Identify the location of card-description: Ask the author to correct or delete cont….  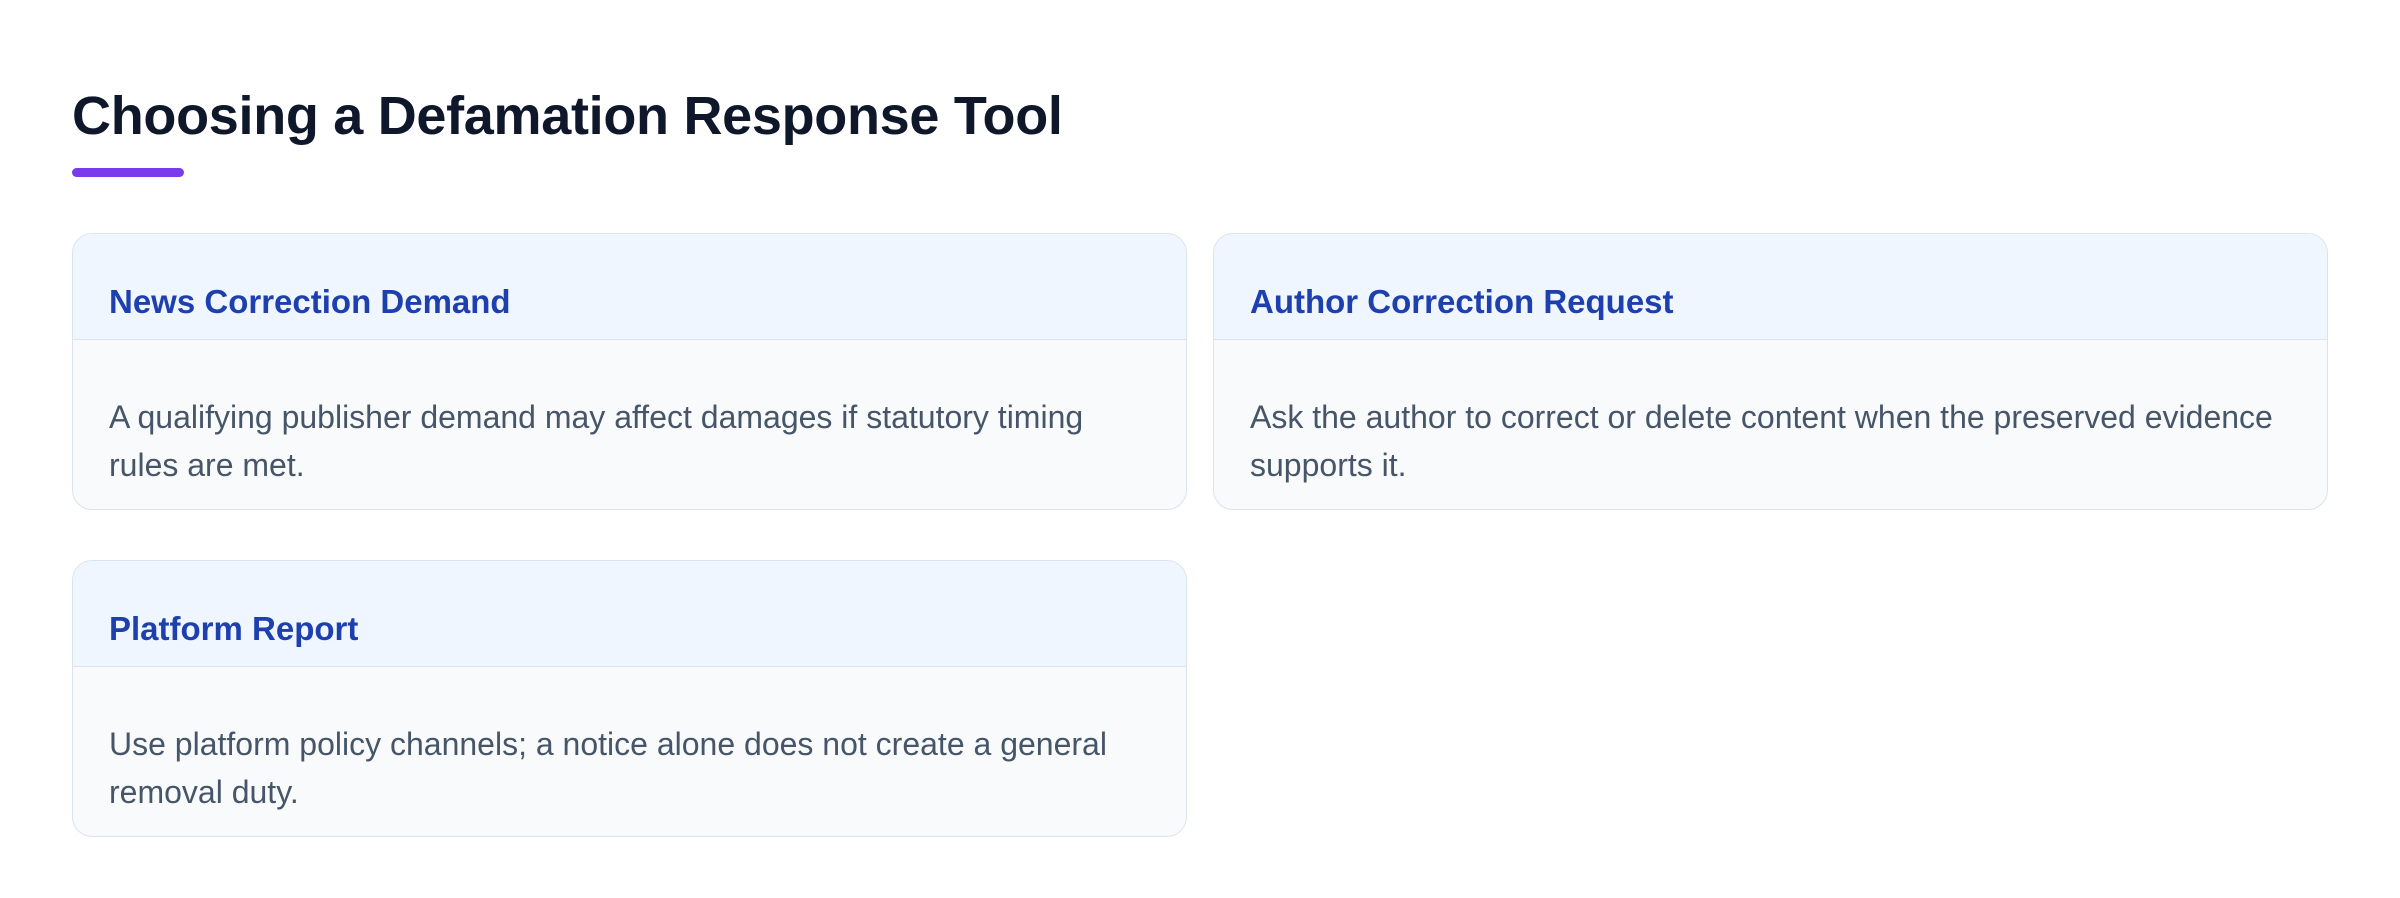
(1761, 441).